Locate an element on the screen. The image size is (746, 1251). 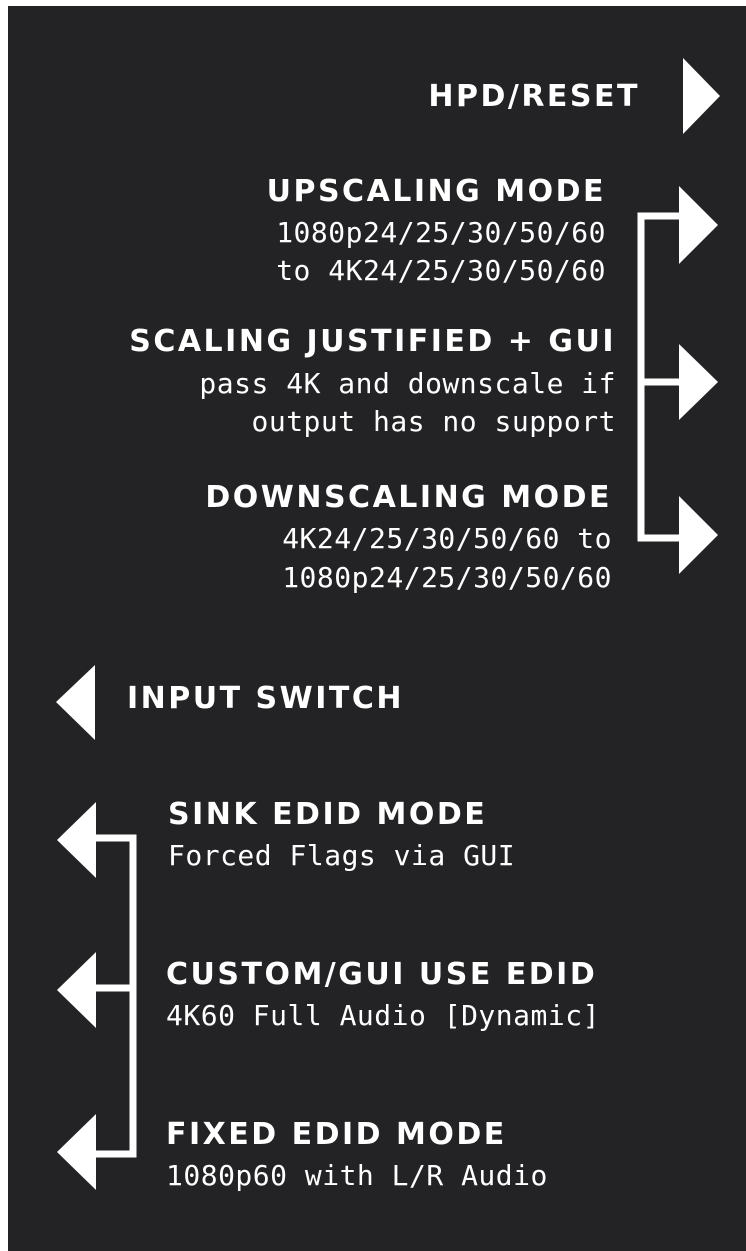
scaling-justified-title: SCALING JUSTIFIED + GUI is located at coordinates (372, 341).